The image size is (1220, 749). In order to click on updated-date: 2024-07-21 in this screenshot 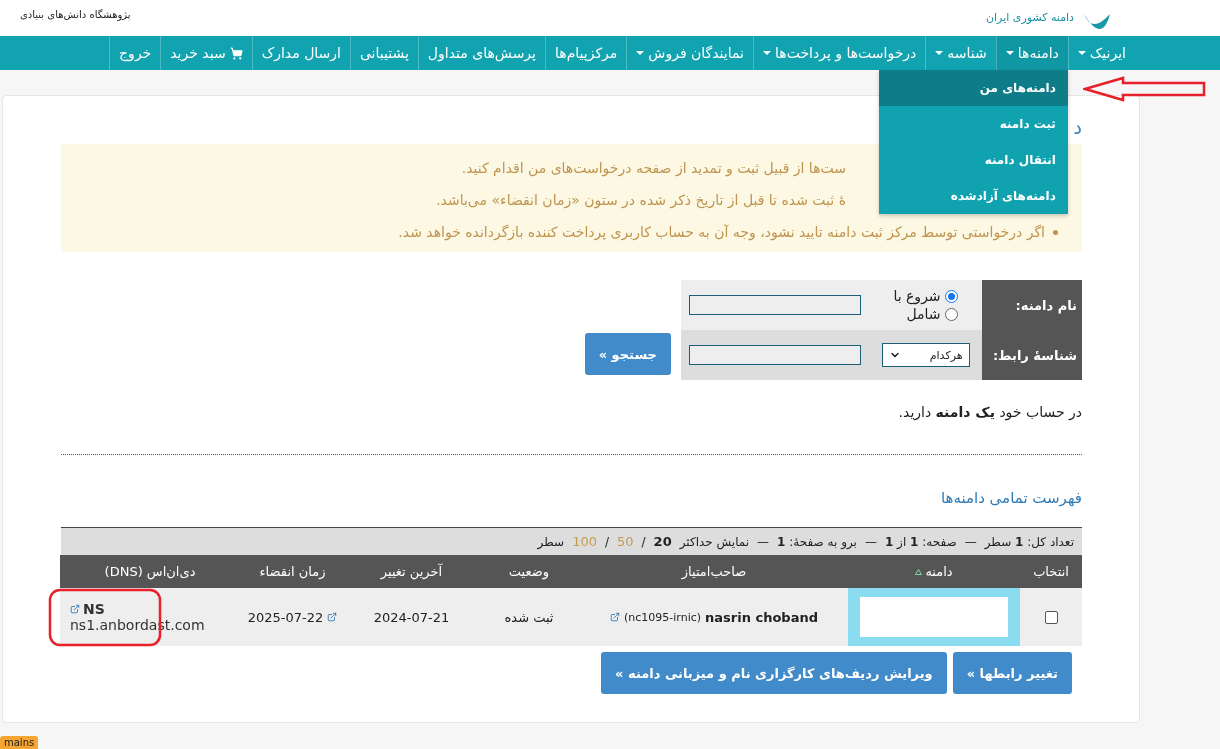, I will do `click(411, 617)`.